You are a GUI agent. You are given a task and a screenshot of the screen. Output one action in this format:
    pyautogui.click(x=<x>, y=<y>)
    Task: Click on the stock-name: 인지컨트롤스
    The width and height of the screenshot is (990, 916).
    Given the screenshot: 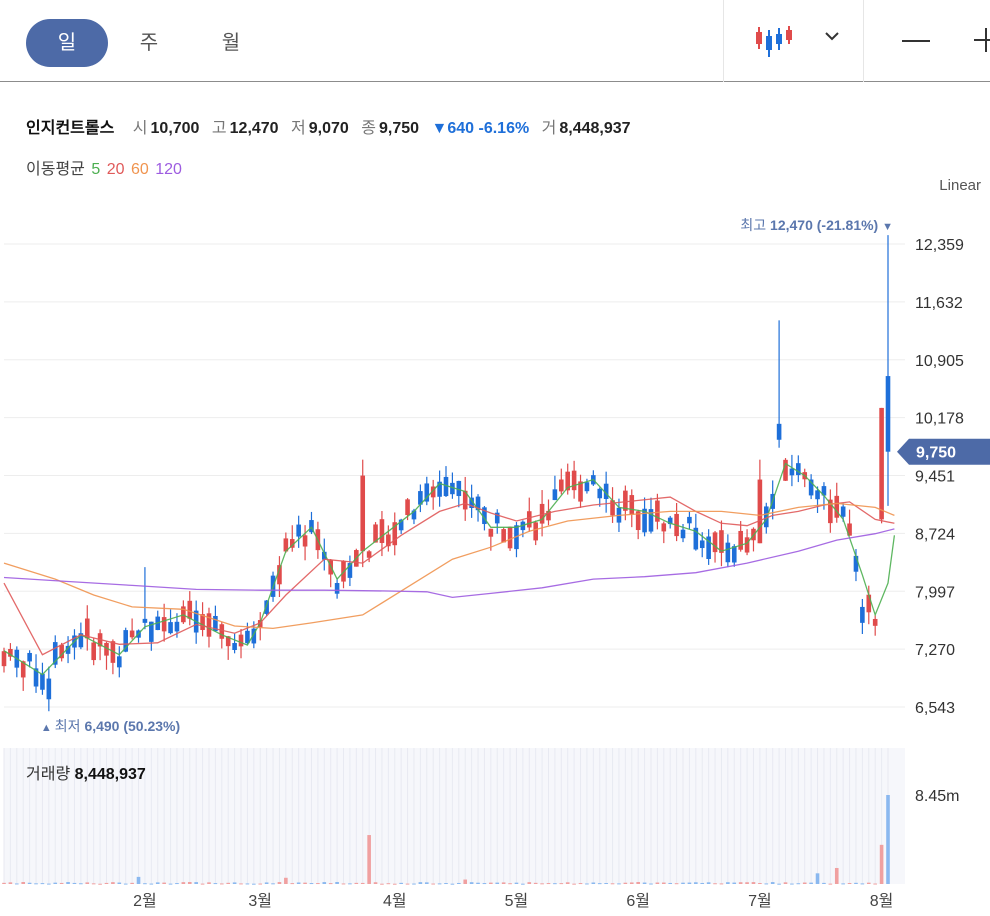 What is the action you would take?
    pyautogui.click(x=70, y=128)
    